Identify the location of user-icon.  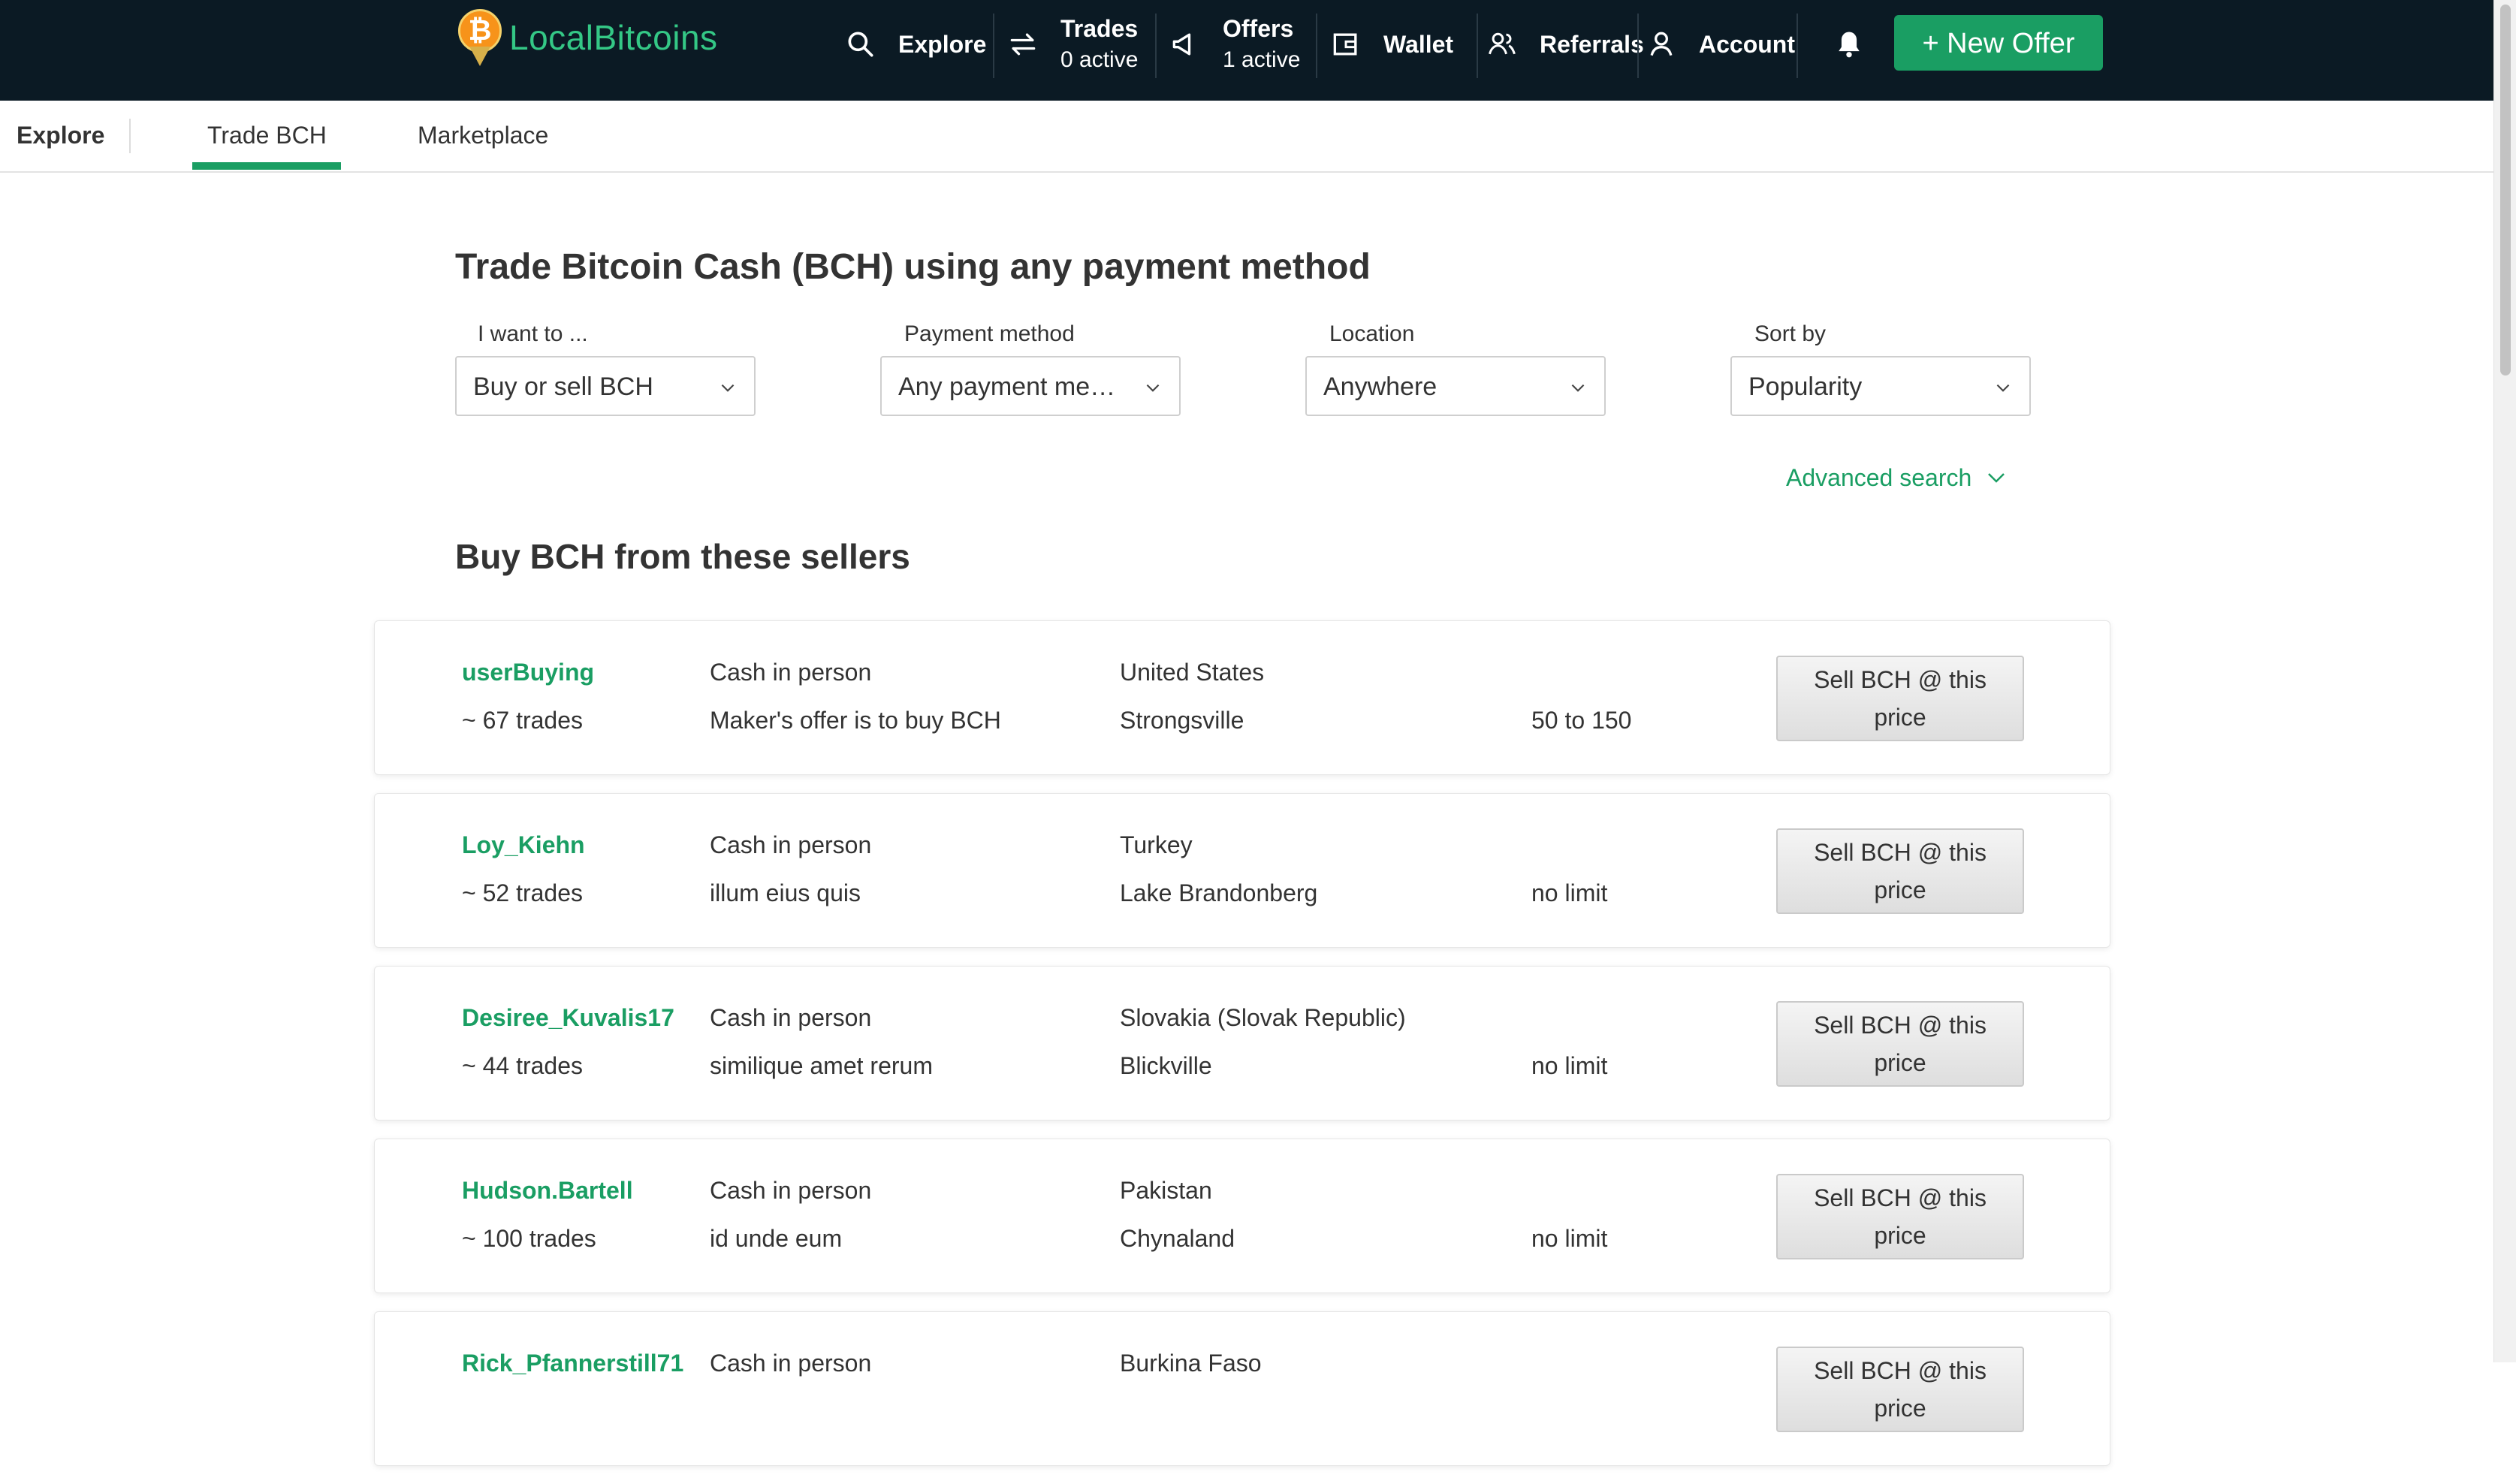
(1662, 44).